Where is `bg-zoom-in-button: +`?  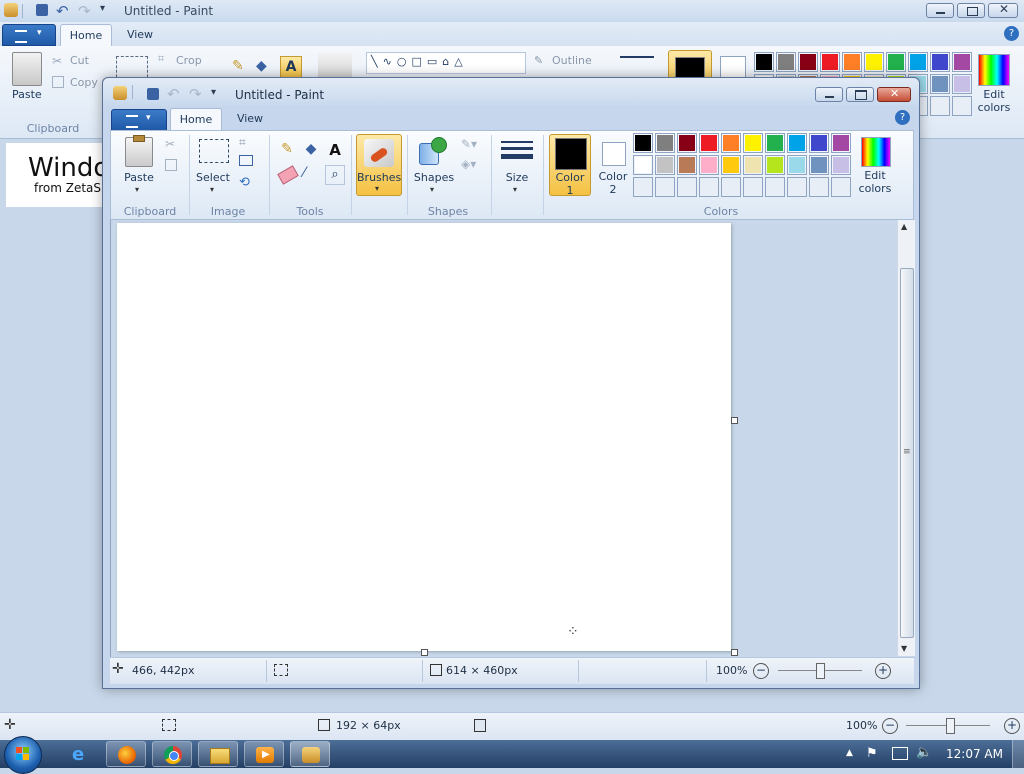 bg-zoom-in-button: + is located at coordinates (1012, 726).